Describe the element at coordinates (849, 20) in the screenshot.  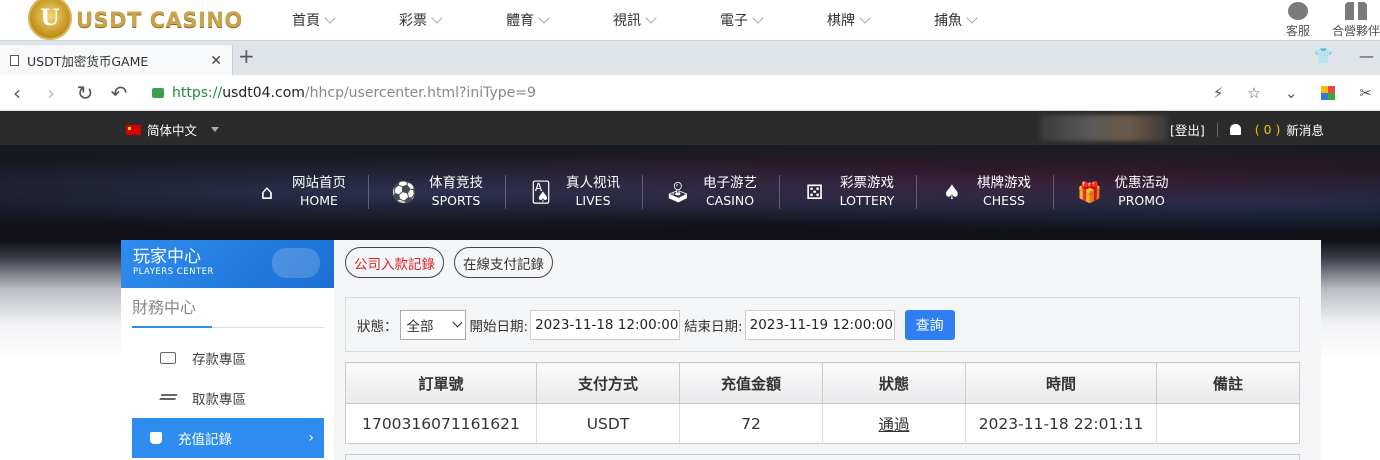
I see `top-nav-chess: 棋牌` at that location.